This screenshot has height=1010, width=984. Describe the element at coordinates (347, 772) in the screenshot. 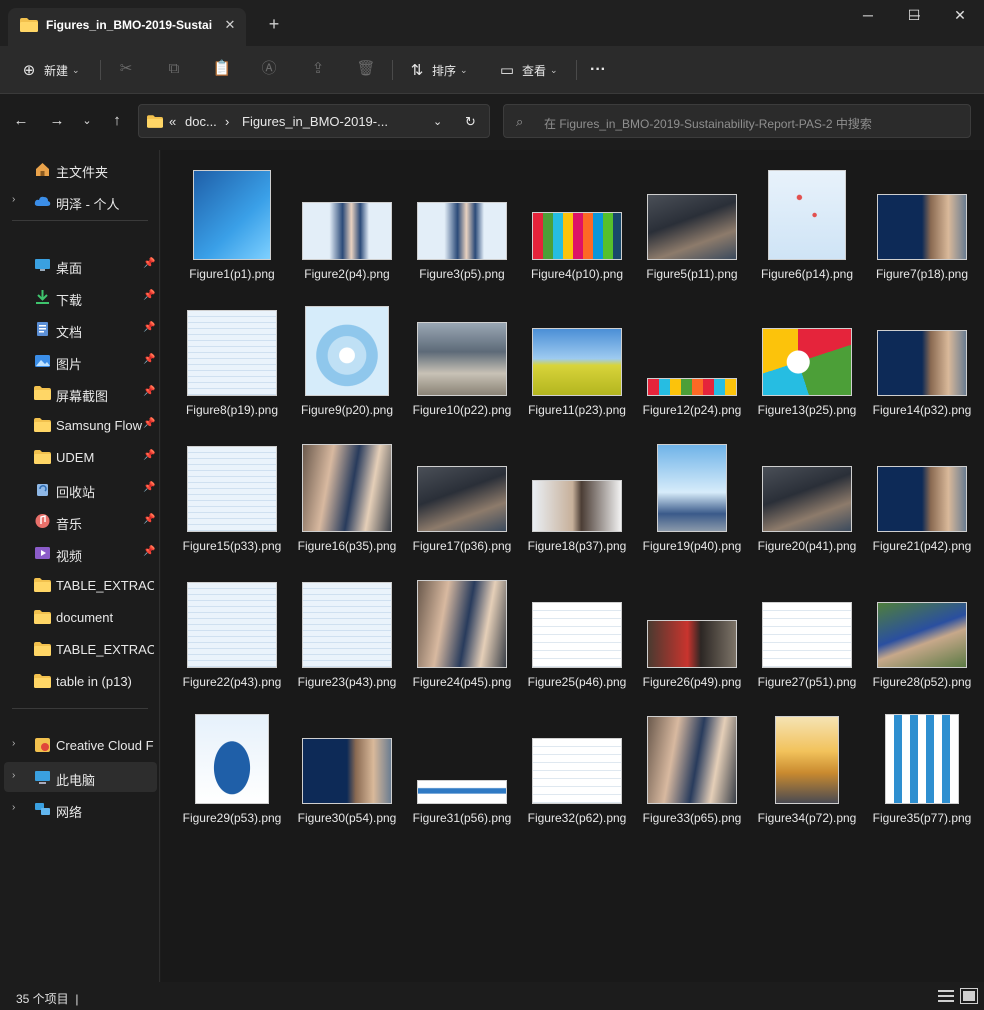

I see `file-item: Figure30(p54).png` at that location.